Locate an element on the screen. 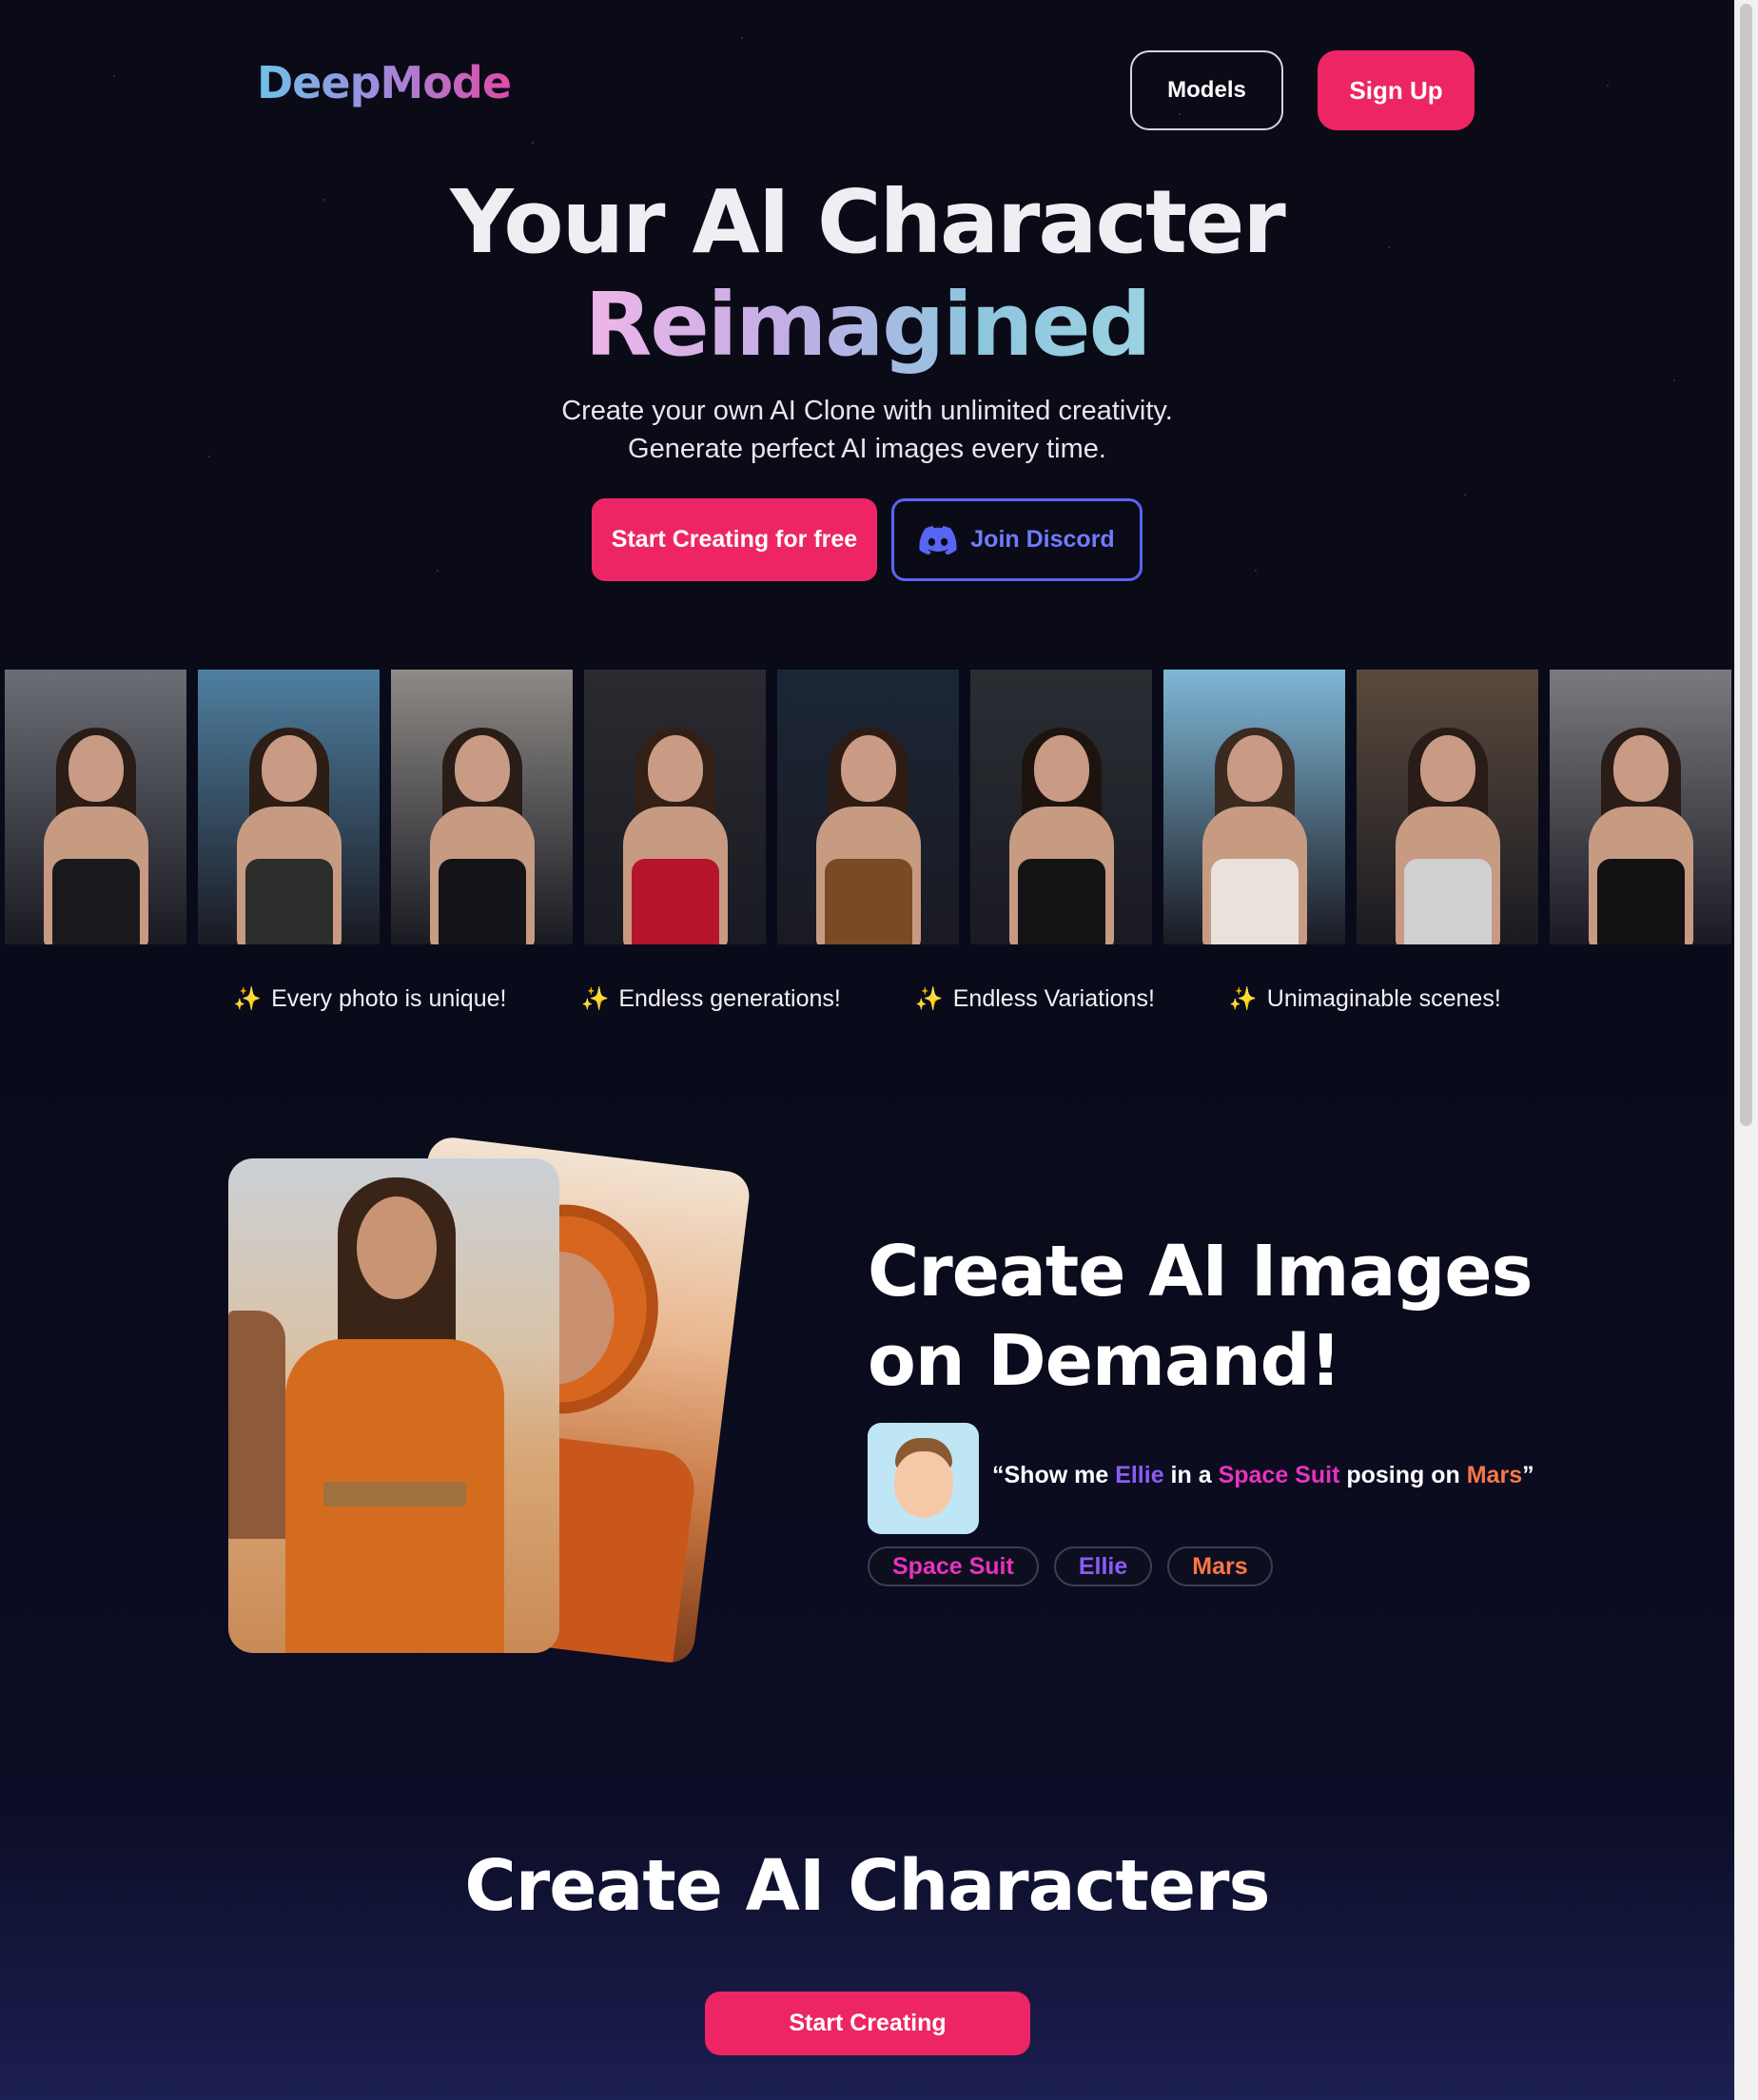 Image resolution: width=1758 pixels, height=2100 pixels. feature-label: Endless Variations! is located at coordinates (1053, 998).